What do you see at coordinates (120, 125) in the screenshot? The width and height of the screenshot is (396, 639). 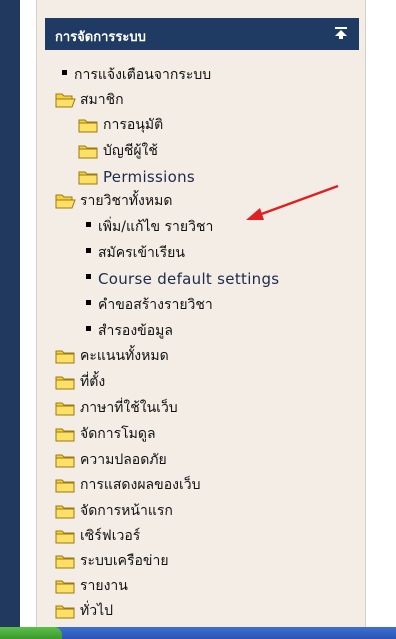 I see `tree-folder-approval: การอนุมัติ` at bounding box center [120, 125].